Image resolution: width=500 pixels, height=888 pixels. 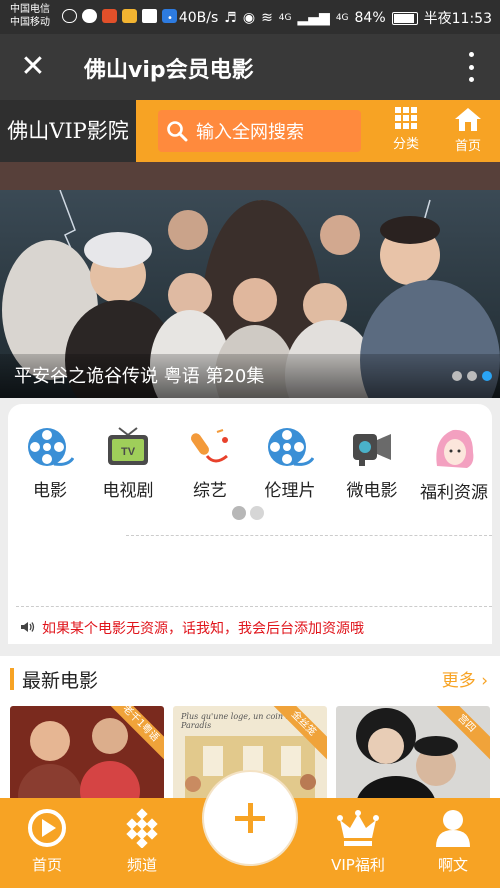 I want to click on banner-dot-active, so click(x=487, y=376).